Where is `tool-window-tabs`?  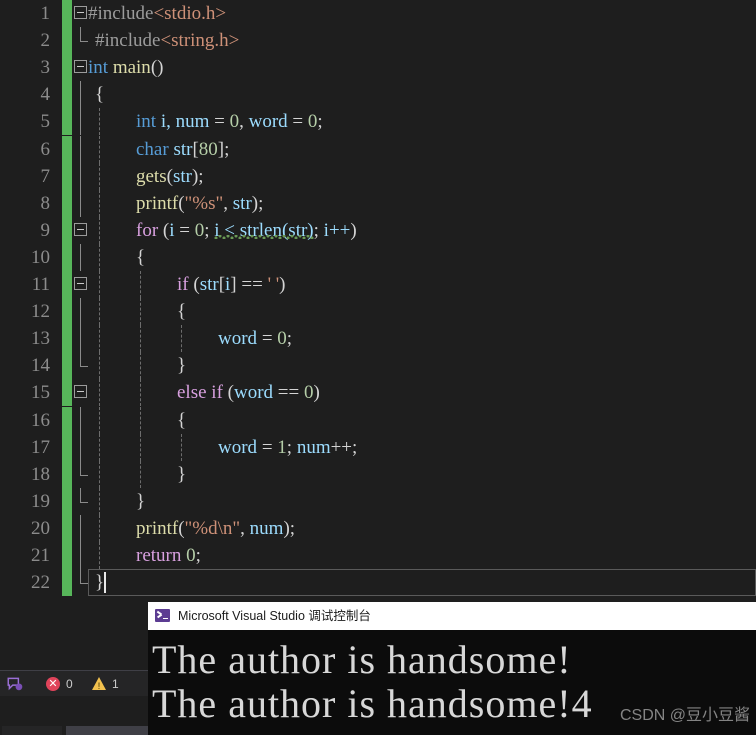
tool-window-tabs is located at coordinates (74, 730).